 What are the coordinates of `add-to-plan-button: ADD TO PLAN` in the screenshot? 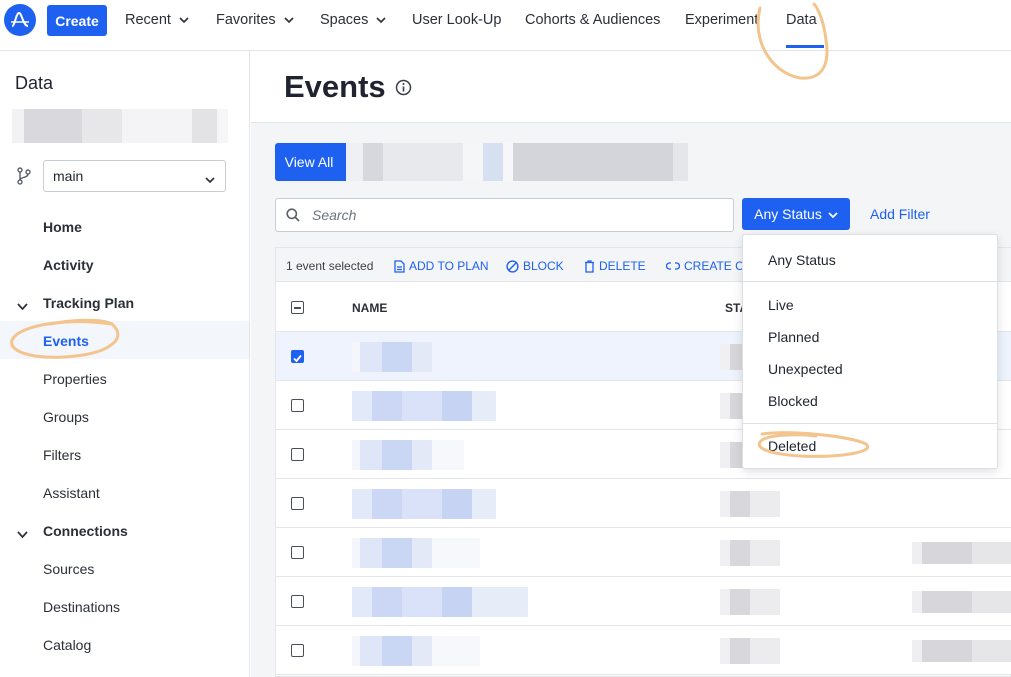 It's located at (441, 266).